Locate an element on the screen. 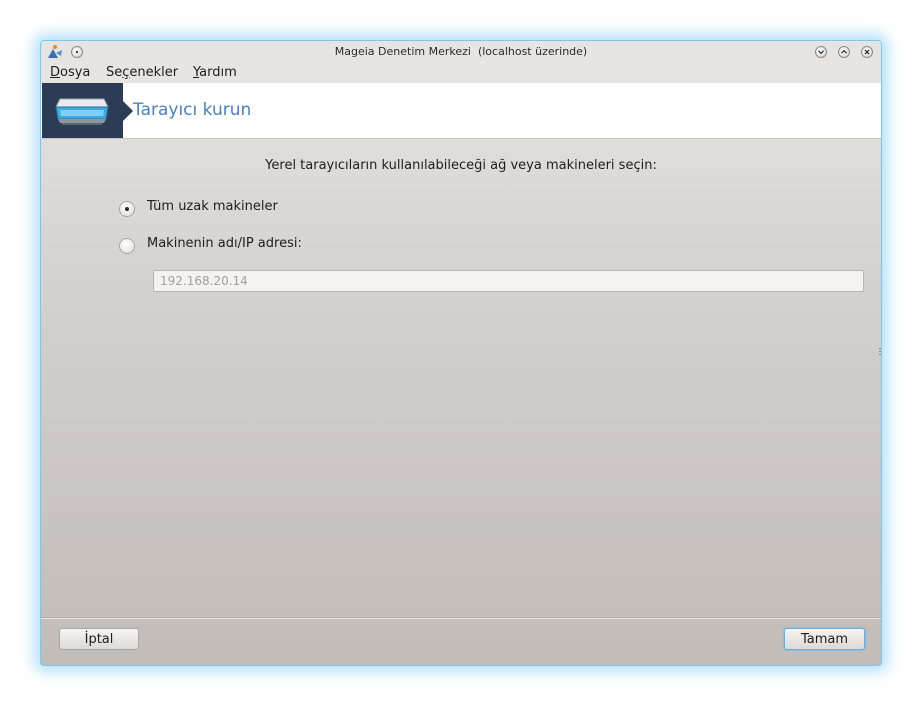 The width and height of the screenshot is (922, 707). radio-selected-dot is located at coordinates (127, 209).